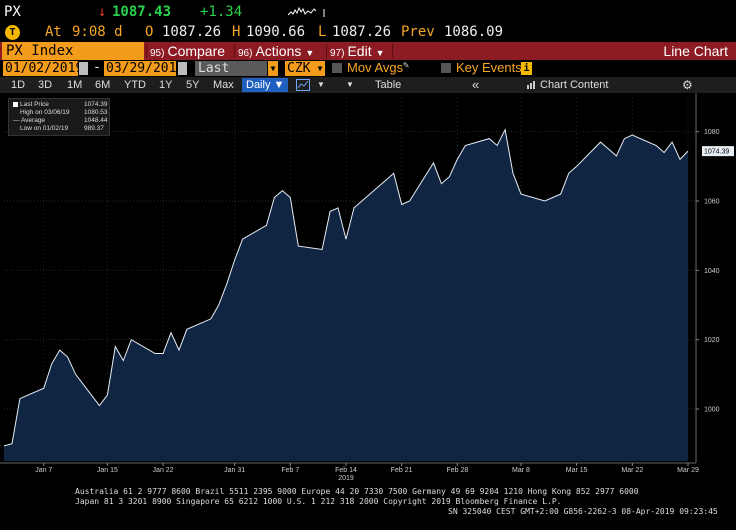  Describe the element at coordinates (290, 470) in the screenshot. I see `x-tick-label: Feb 7` at that location.